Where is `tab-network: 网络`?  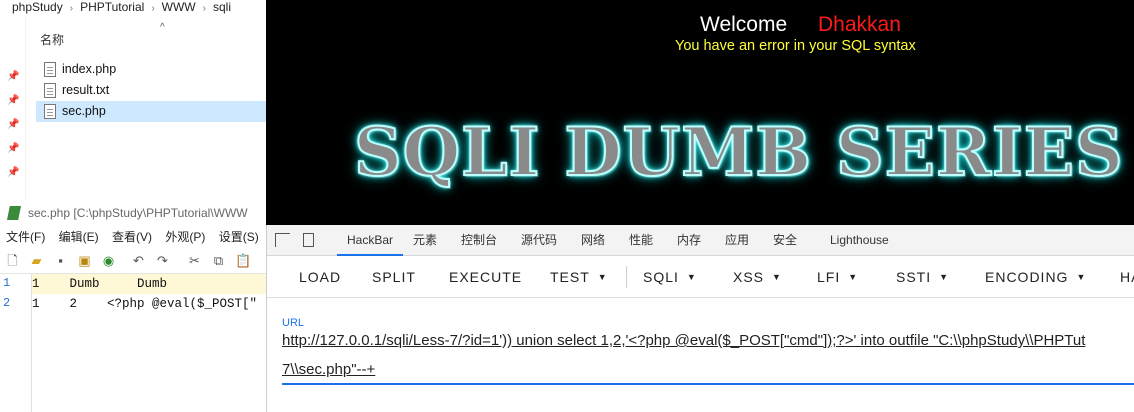 tab-network: 网络 is located at coordinates (593, 240).